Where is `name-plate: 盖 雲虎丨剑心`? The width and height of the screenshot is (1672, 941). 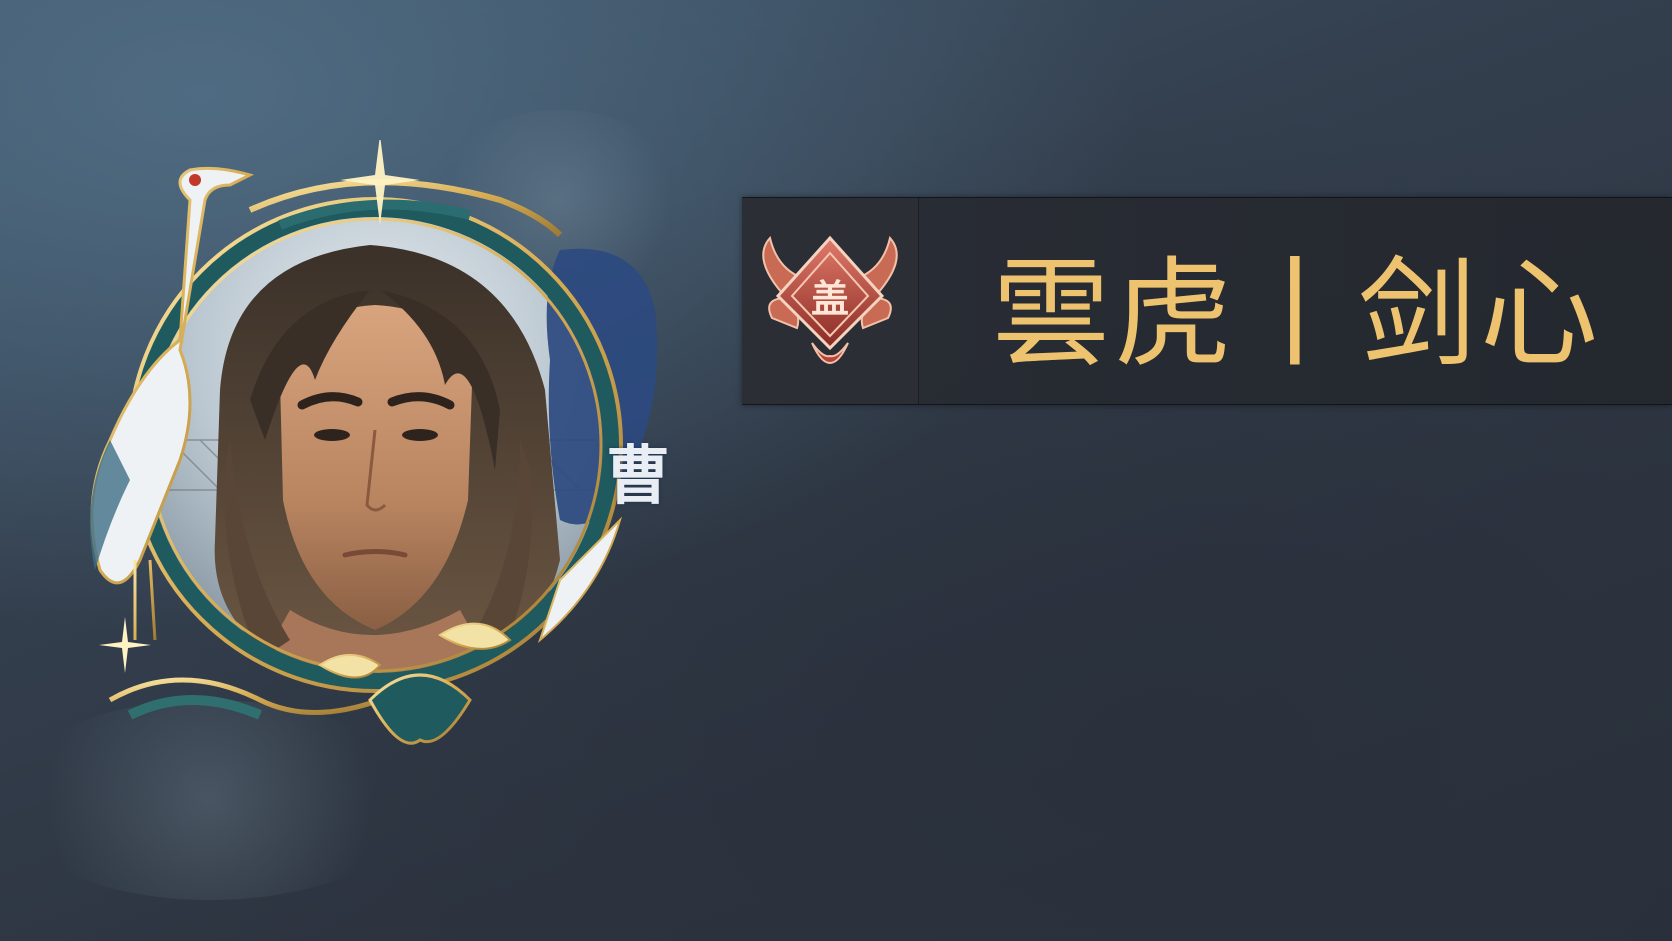 name-plate: 盖 雲虎丨剑心 is located at coordinates (1207, 301).